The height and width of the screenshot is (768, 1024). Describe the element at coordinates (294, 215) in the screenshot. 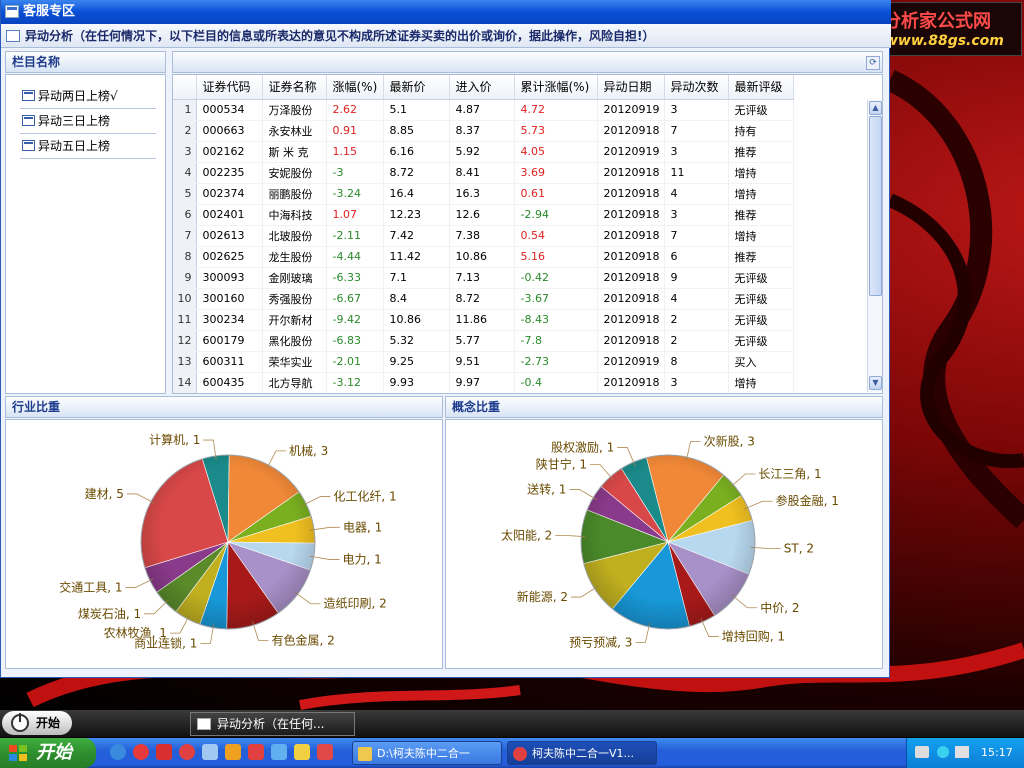

I see `cell-name: 中海科技` at that location.